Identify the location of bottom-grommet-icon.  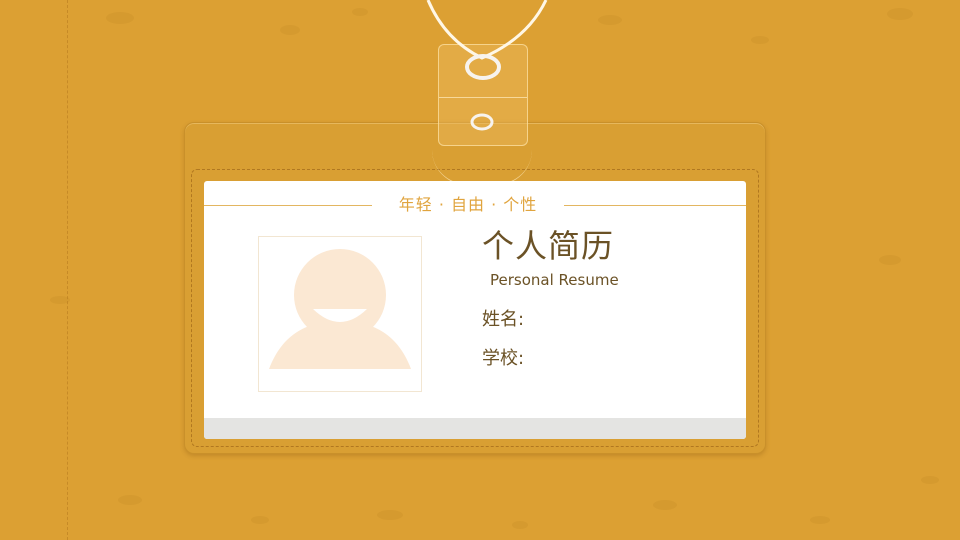
(482, 122).